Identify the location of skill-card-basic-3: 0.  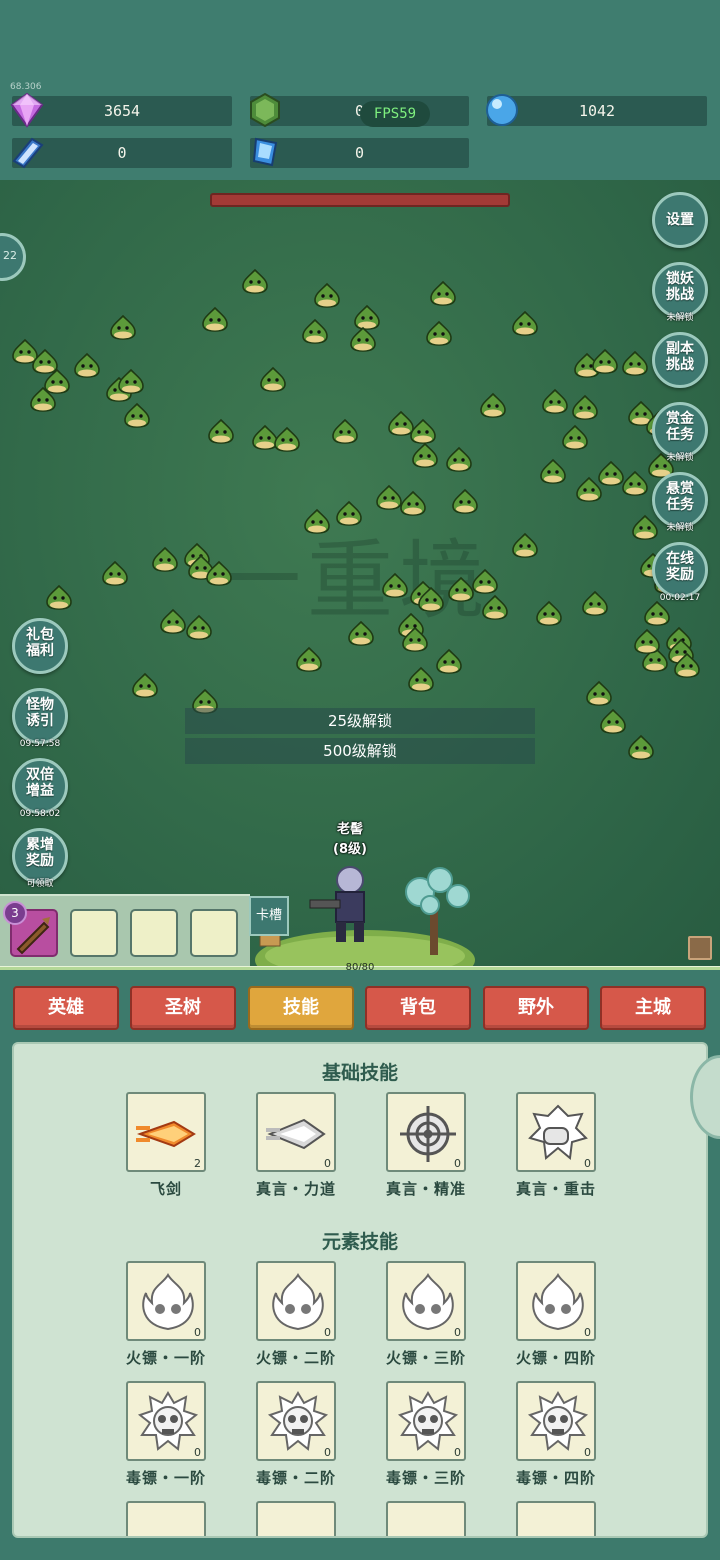
(556, 1132).